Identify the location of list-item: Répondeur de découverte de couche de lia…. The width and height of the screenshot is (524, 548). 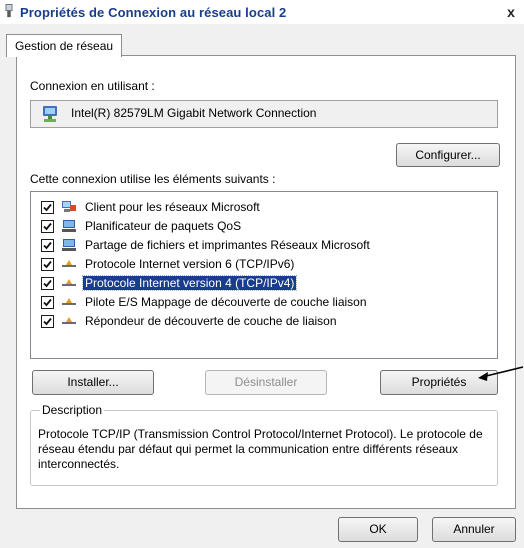
(263, 321).